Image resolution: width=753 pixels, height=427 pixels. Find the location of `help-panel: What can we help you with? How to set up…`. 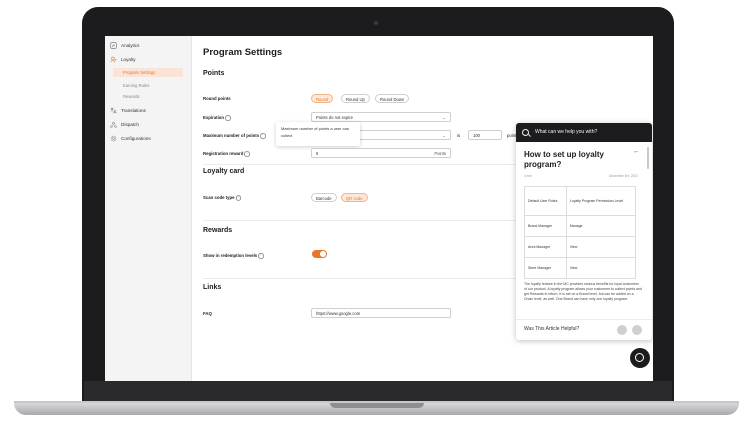

help-panel: What can we help you with? How to set up… is located at coordinates (584, 231).